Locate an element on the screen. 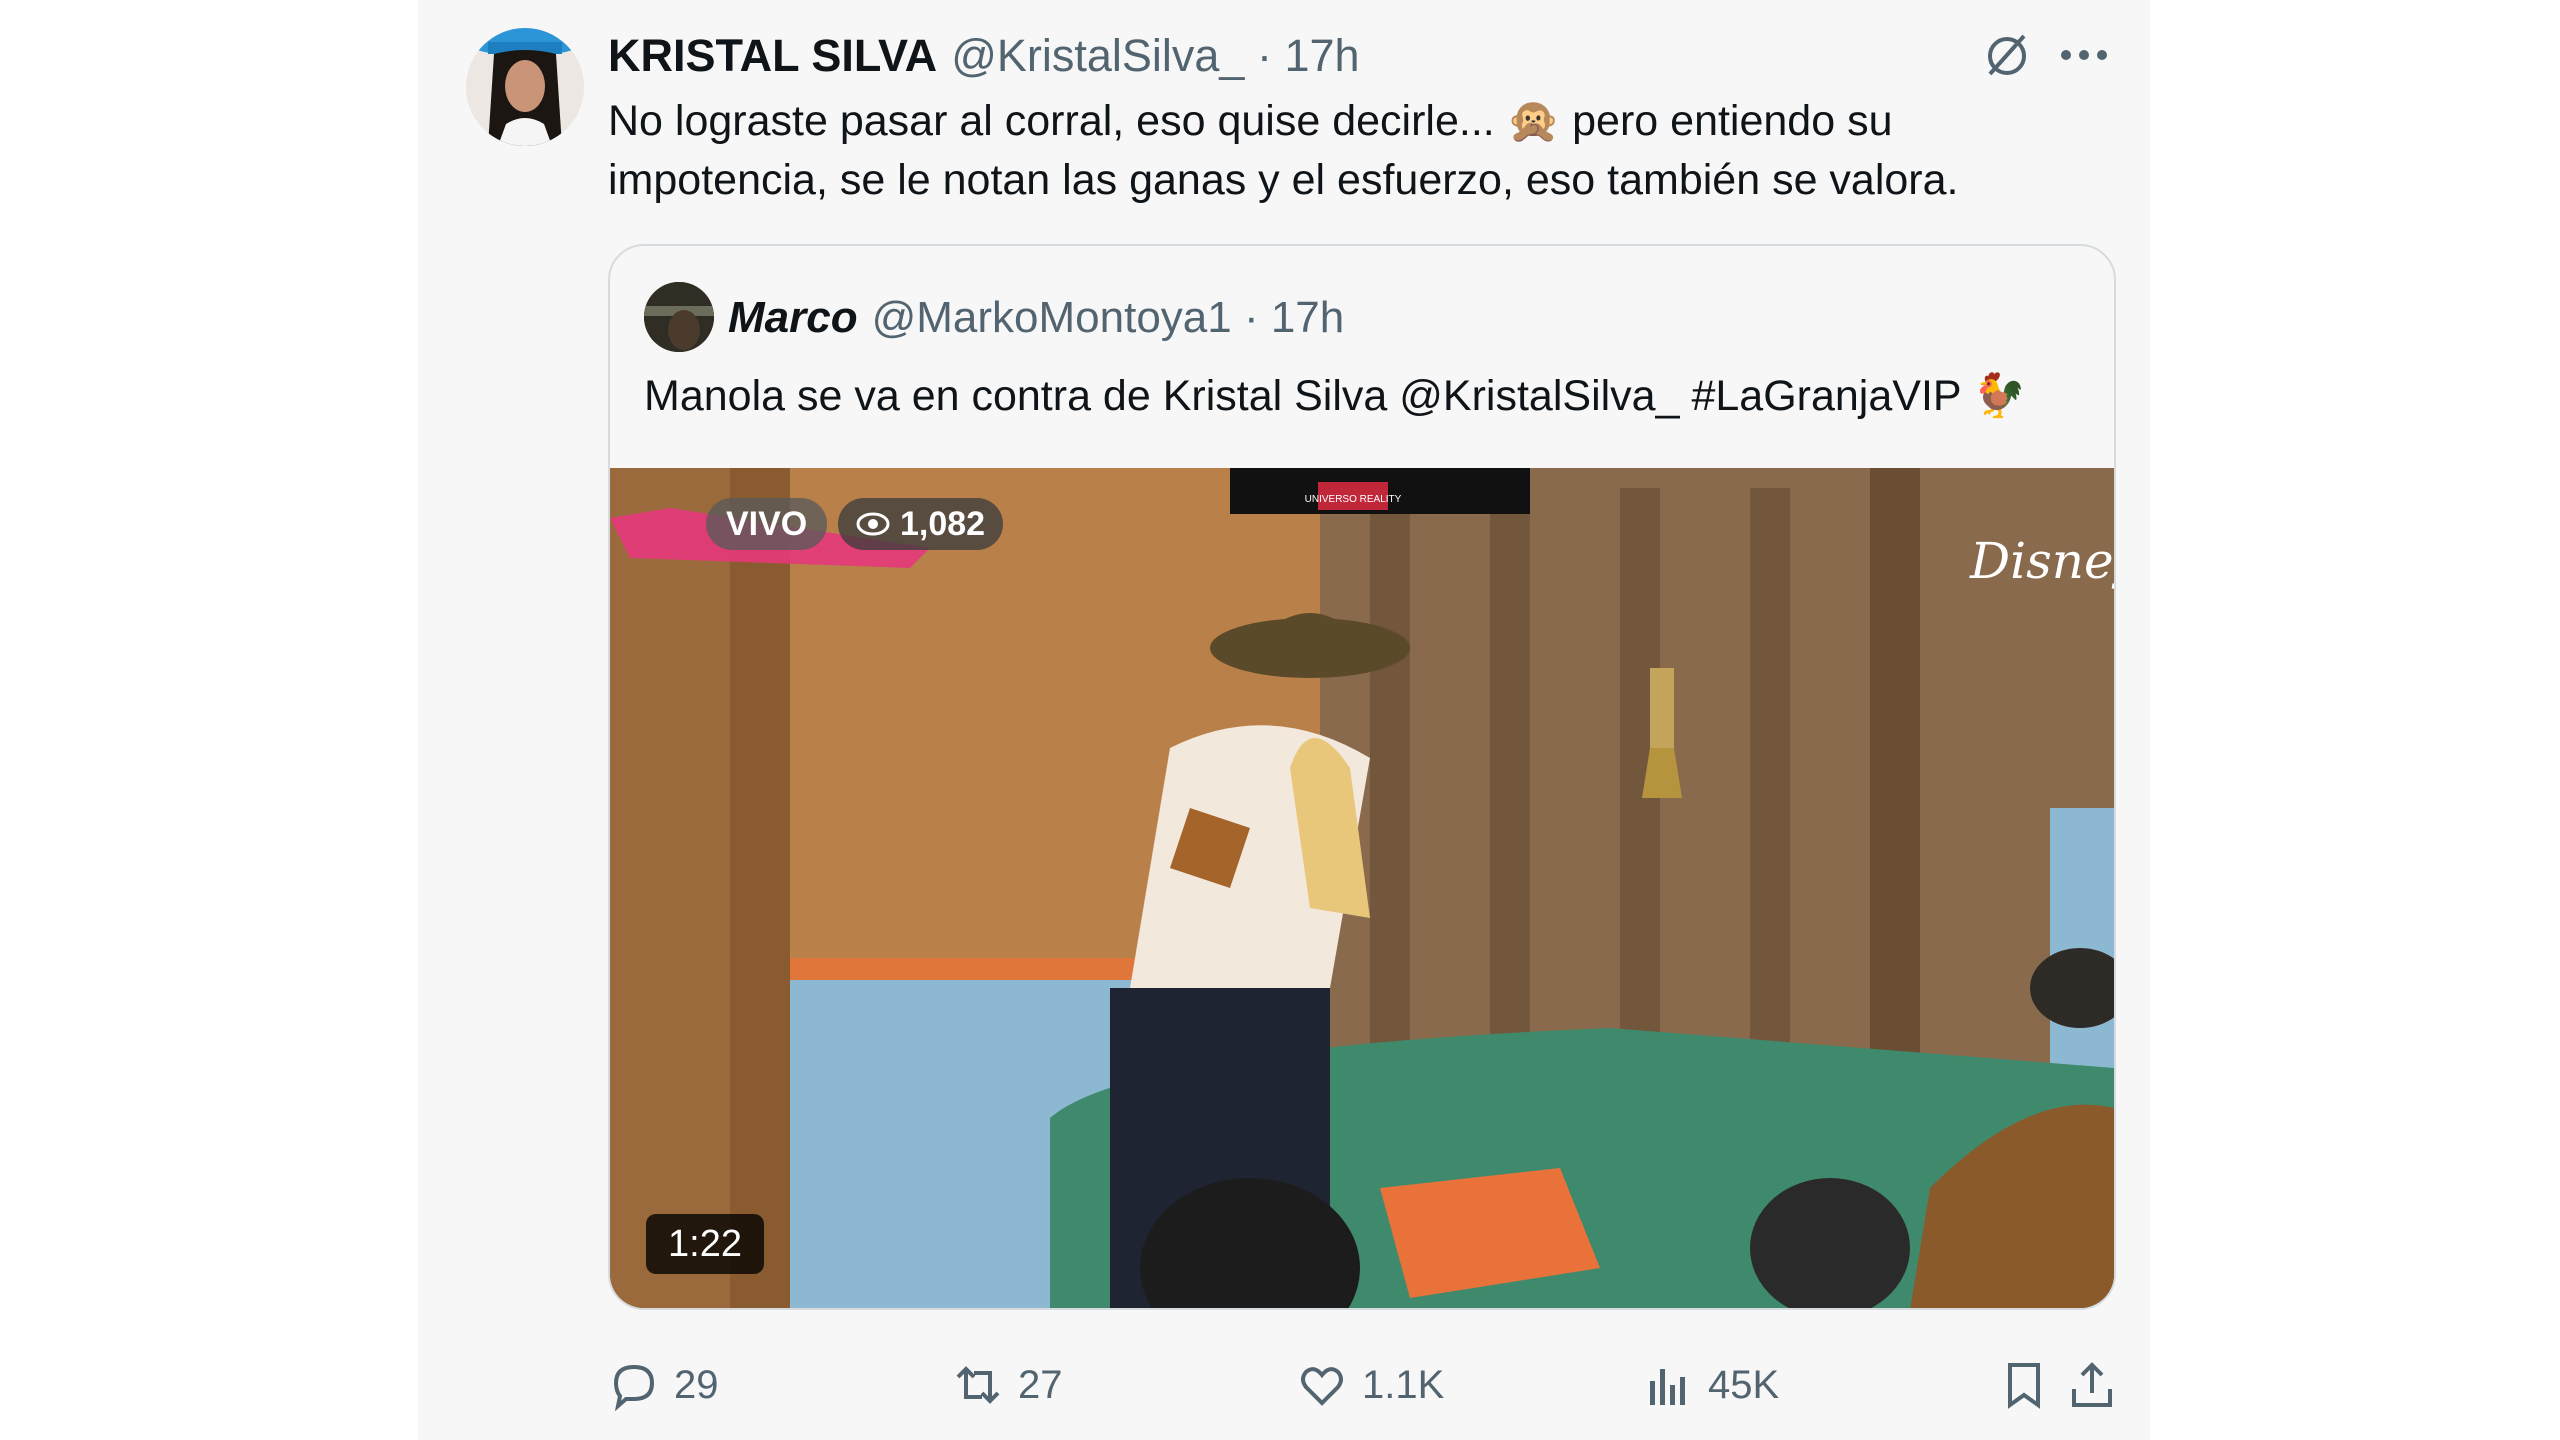 Image resolution: width=2560 pixels, height=1440 pixels. more-icon is located at coordinates (2084, 55).